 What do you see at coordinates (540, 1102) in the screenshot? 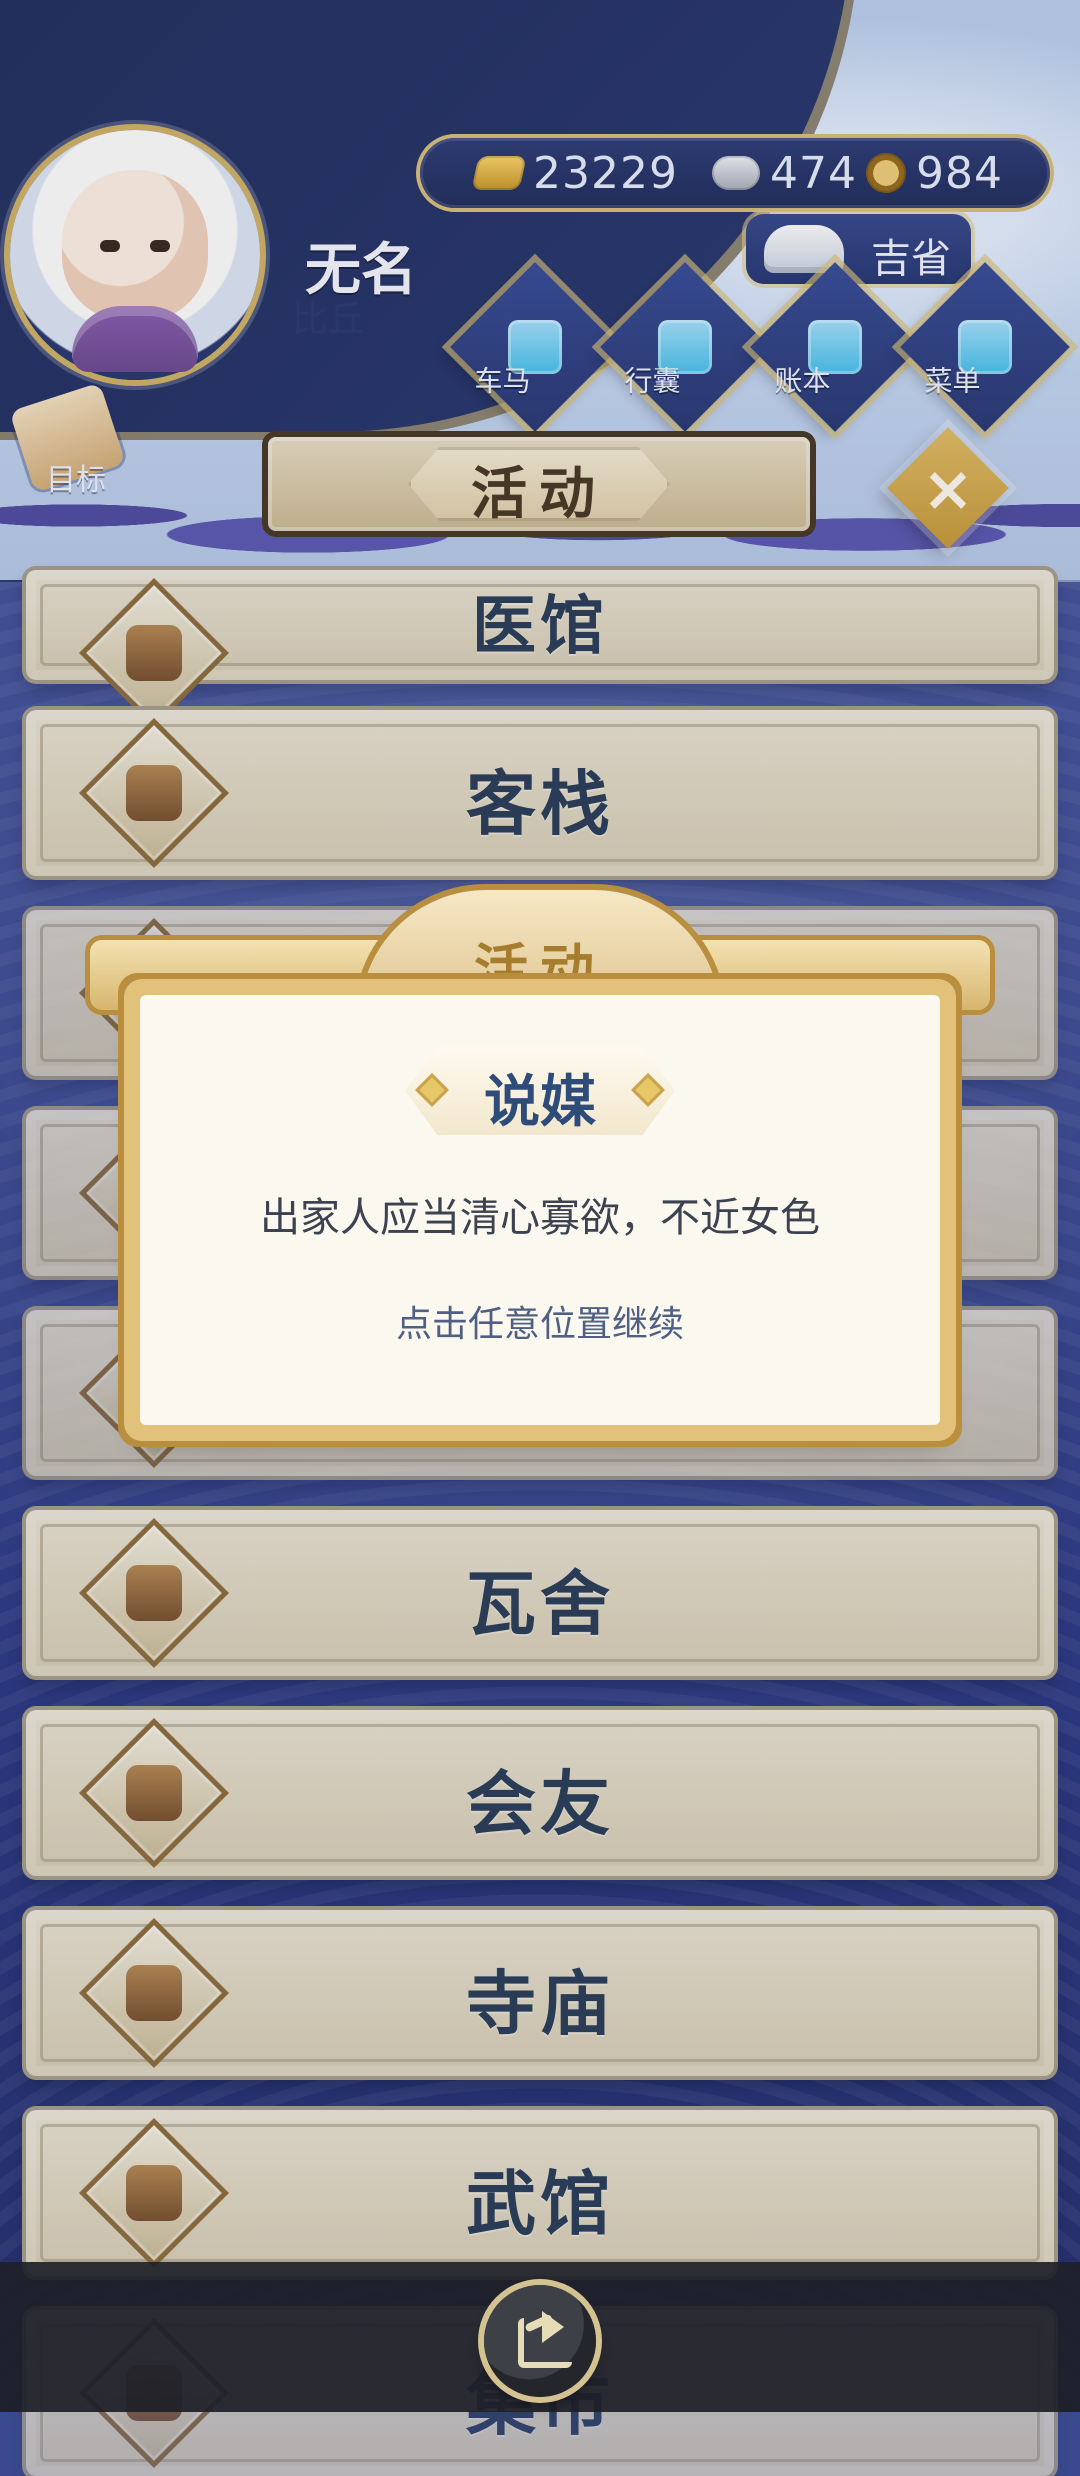
I see `modal-title: 说媒` at bounding box center [540, 1102].